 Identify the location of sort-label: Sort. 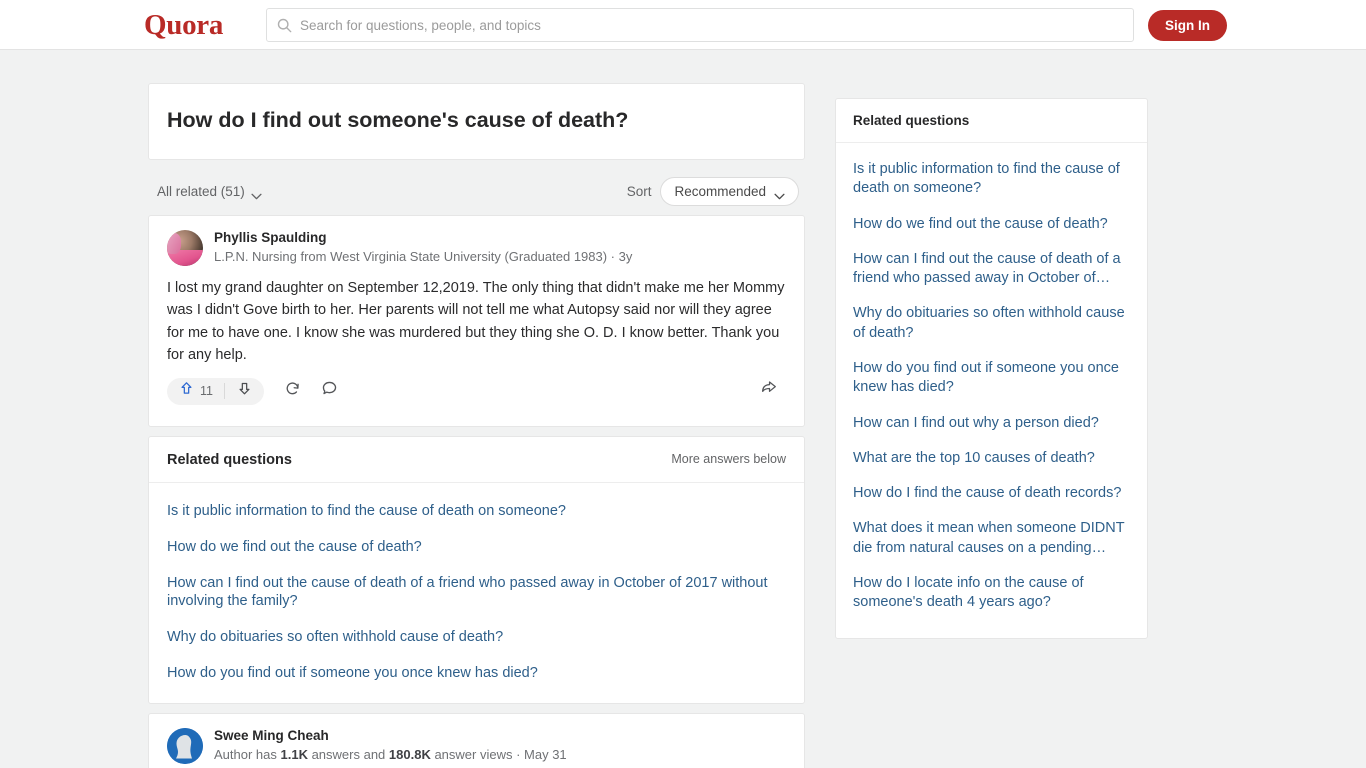
(639, 191).